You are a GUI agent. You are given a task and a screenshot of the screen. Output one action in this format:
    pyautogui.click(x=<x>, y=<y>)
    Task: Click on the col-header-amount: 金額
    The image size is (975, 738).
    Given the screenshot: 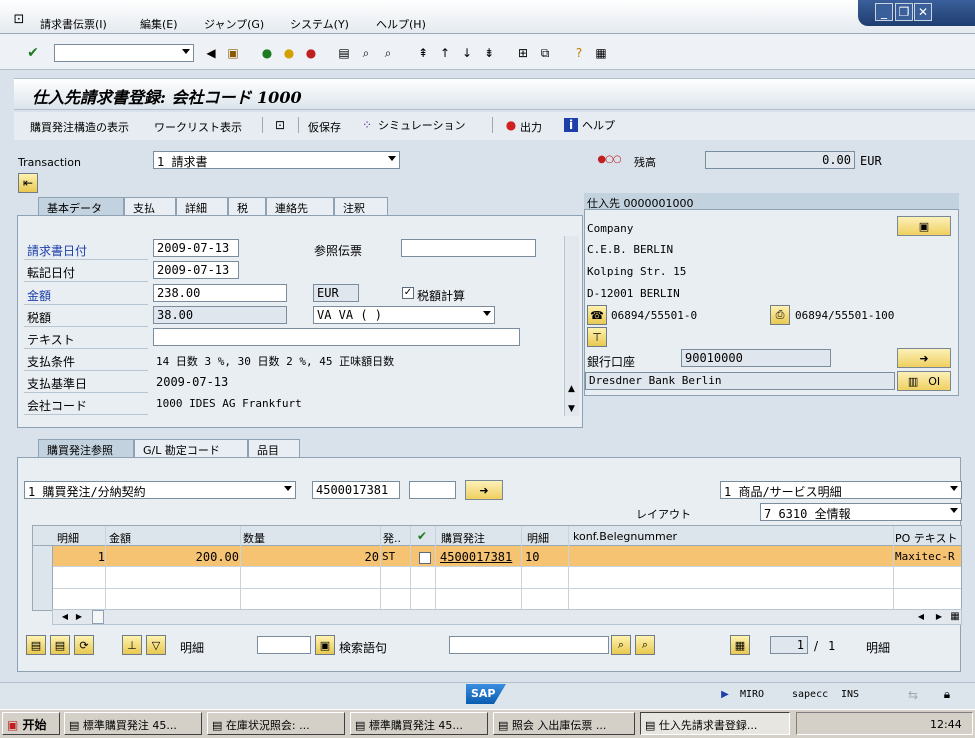 What is the action you would take?
    pyautogui.click(x=120, y=538)
    